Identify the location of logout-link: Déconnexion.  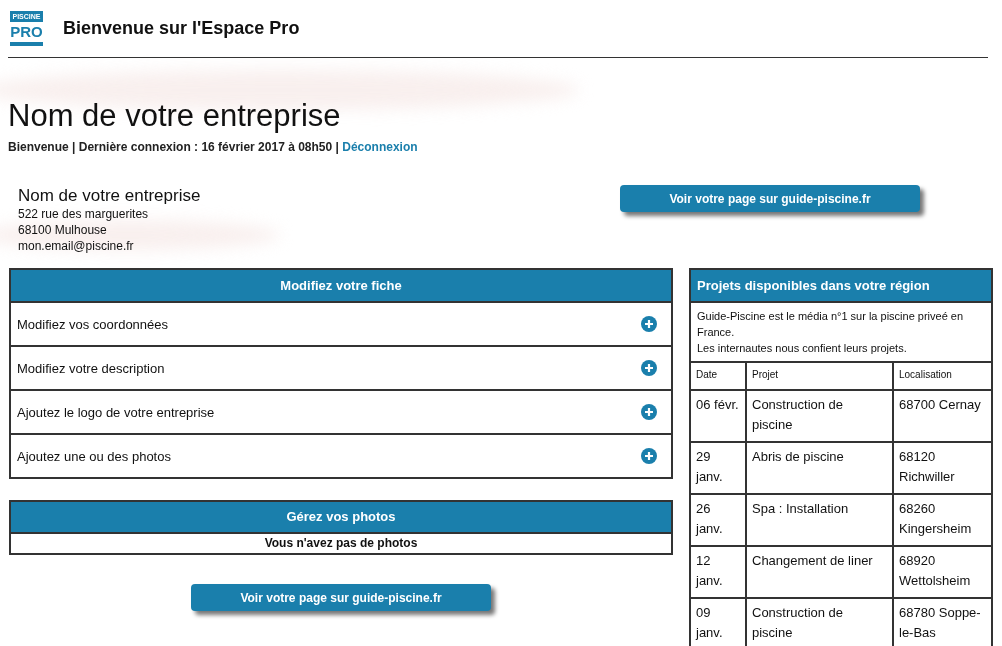
(380, 147).